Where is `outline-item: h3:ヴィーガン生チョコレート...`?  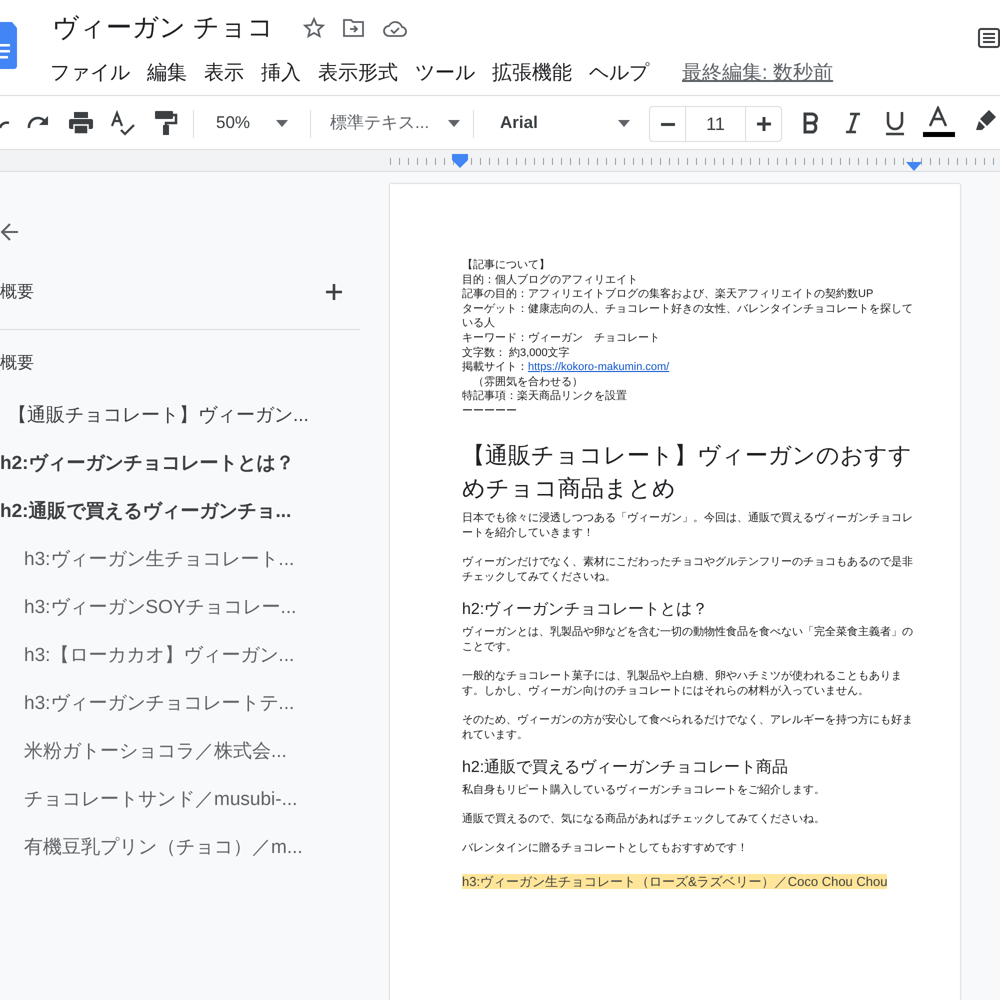
outline-item: h3:ヴィーガン生チョコレート... is located at coordinates (180, 560).